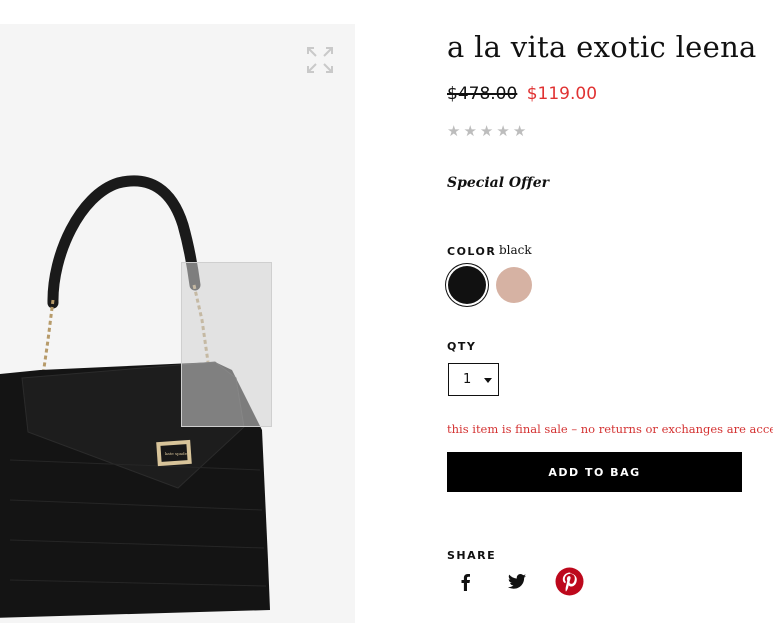  Describe the element at coordinates (467, 285) in the screenshot. I see `color-swatch-black` at that location.